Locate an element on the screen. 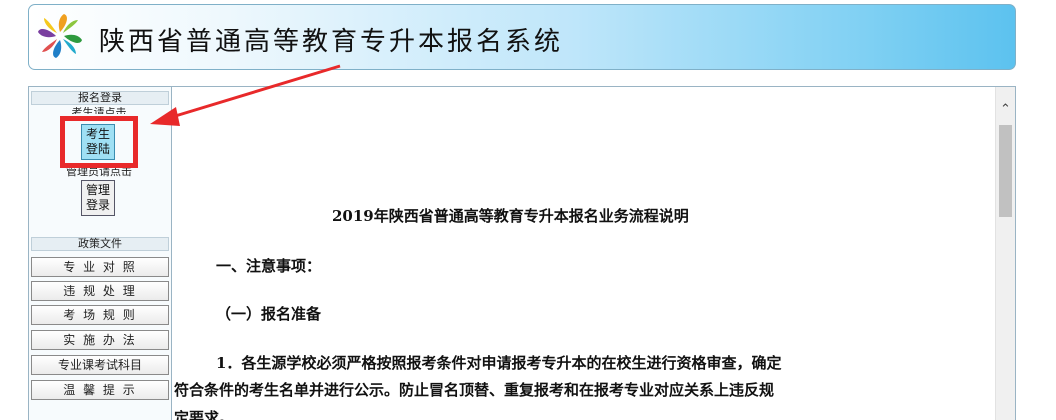 The width and height of the screenshot is (1056, 420). student-login-hint: 考生请点击 is located at coordinates (99, 110).